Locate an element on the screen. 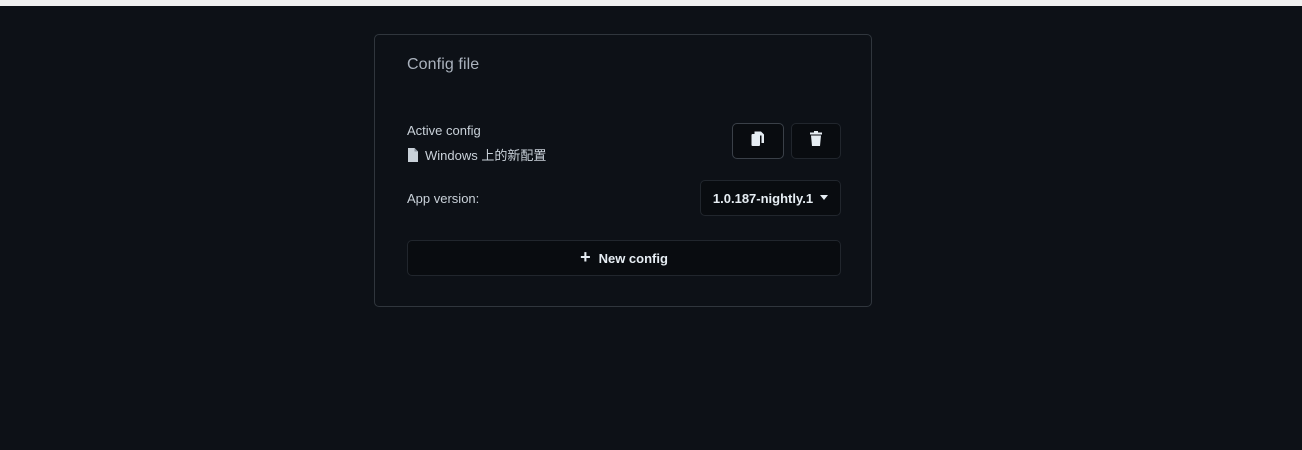 This screenshot has height=450, width=1302. file-icon is located at coordinates (413, 154).